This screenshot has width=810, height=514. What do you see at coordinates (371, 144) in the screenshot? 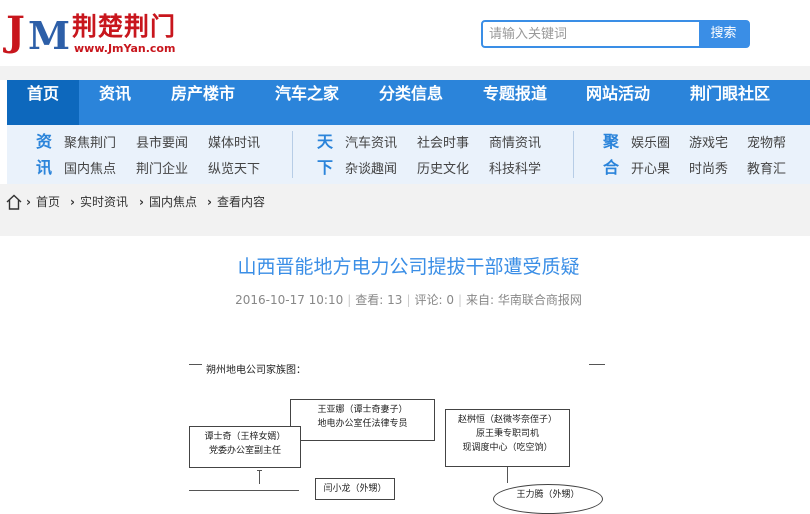
I see `subnav-link: 汽车资讯` at bounding box center [371, 144].